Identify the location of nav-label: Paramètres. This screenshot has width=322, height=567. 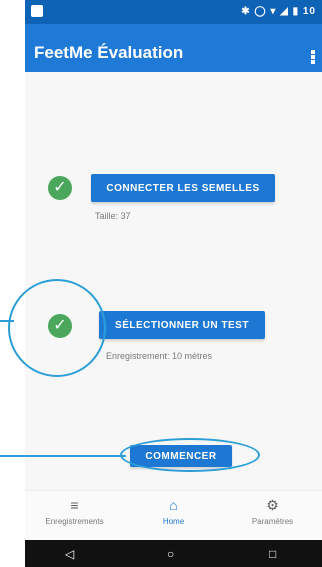
(272, 521).